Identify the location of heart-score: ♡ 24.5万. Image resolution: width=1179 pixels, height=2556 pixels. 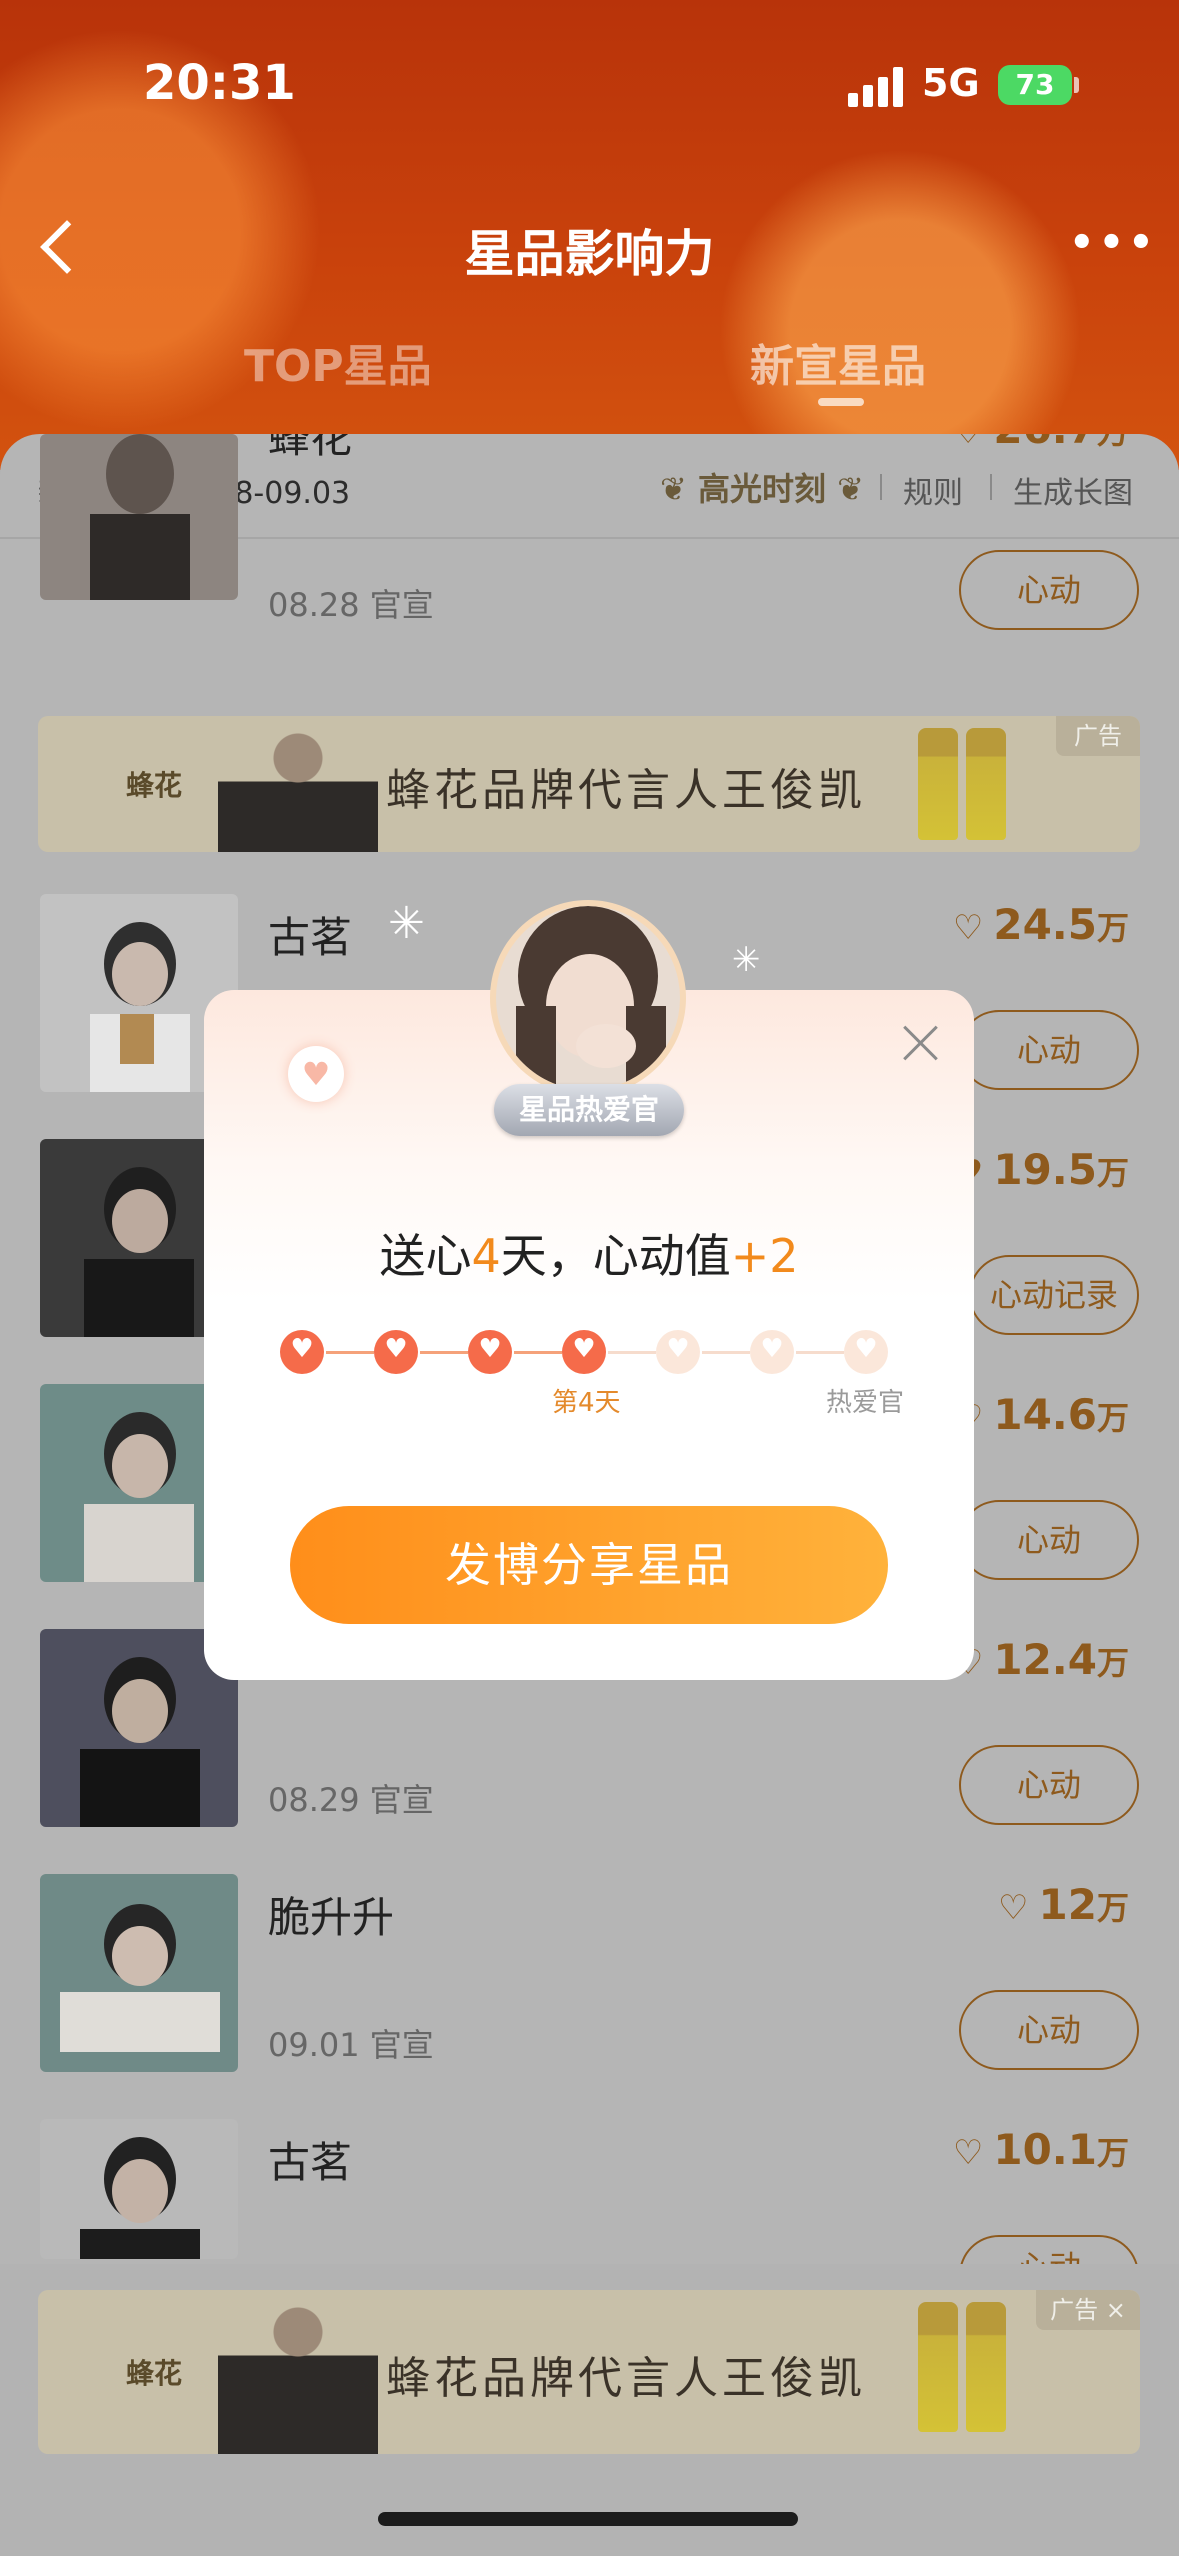
(1041, 924).